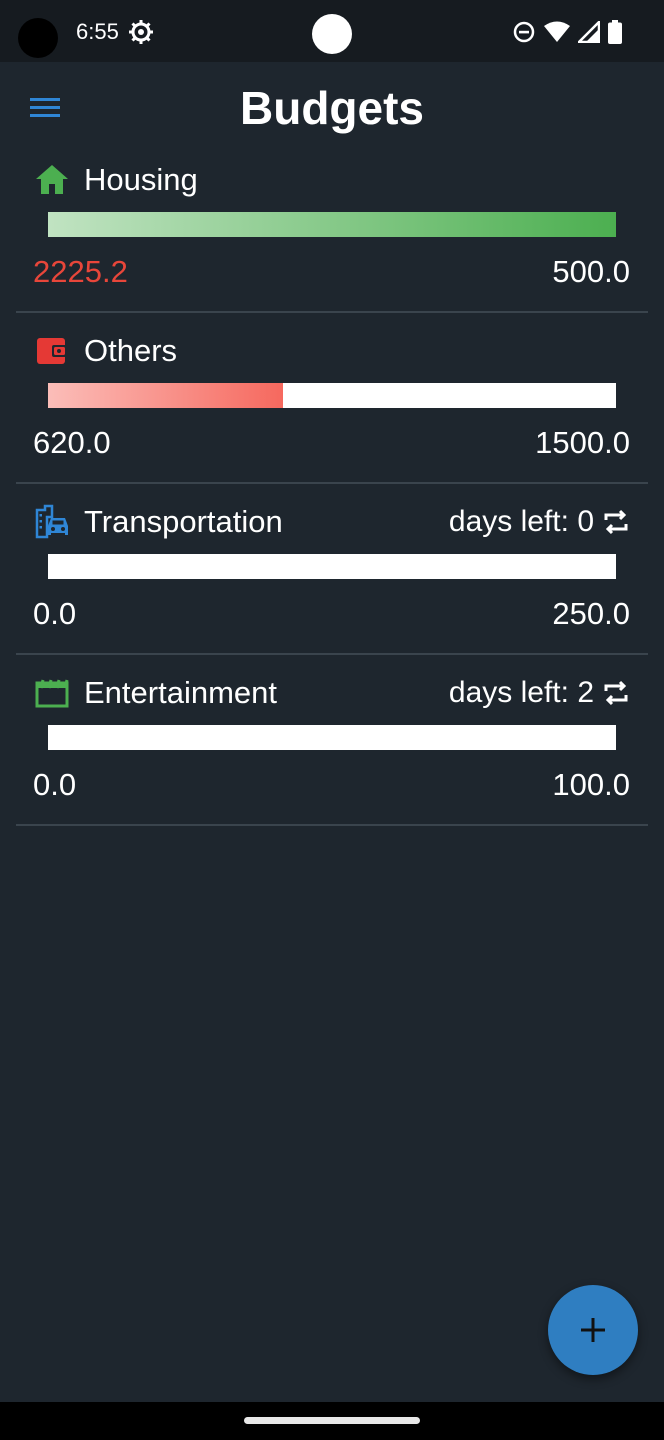  I want to click on budget-spent: 620.0, so click(72, 442).